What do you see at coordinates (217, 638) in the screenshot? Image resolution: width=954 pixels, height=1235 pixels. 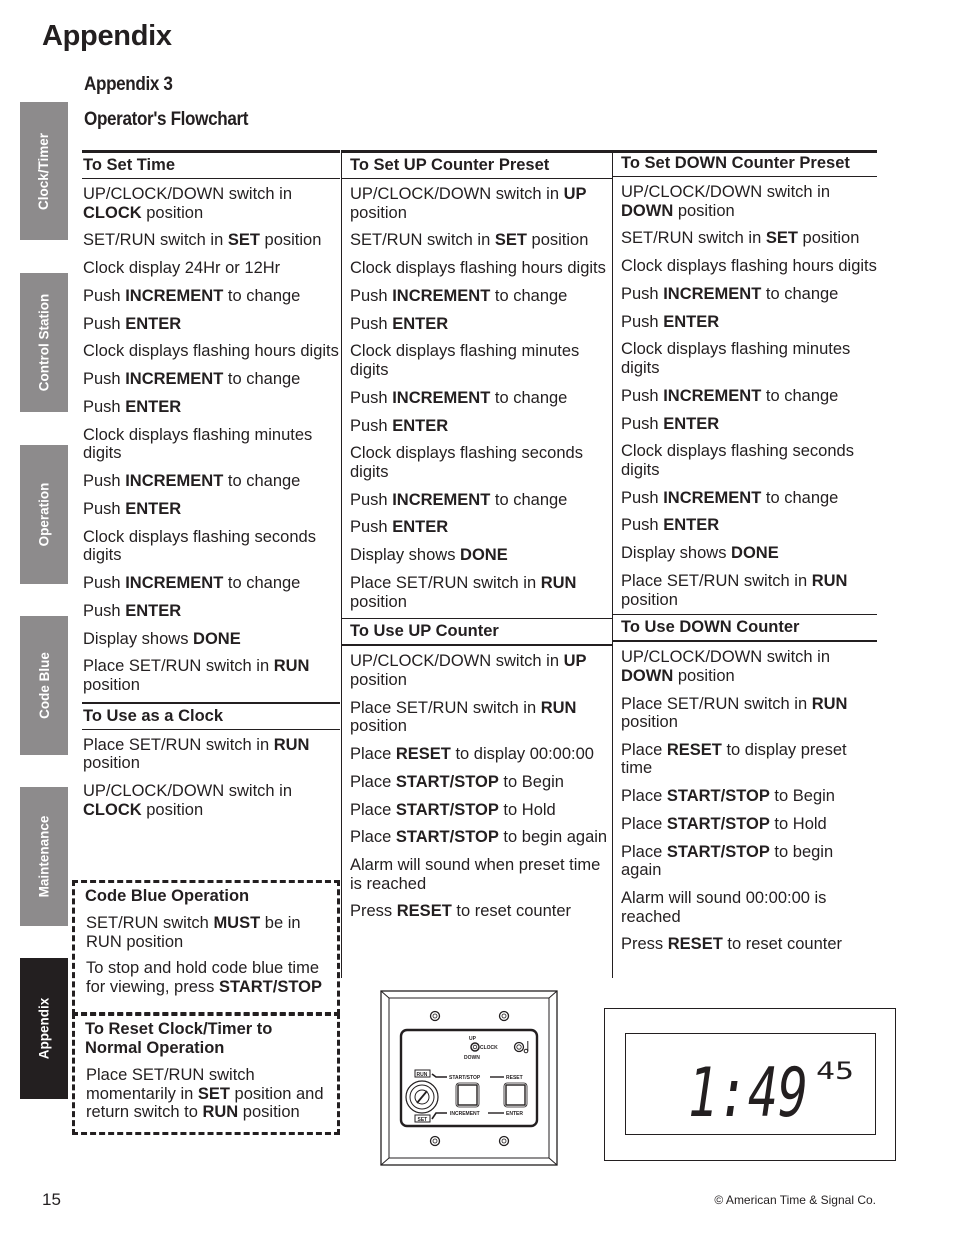 I see `step-keyword: DONE` at bounding box center [217, 638].